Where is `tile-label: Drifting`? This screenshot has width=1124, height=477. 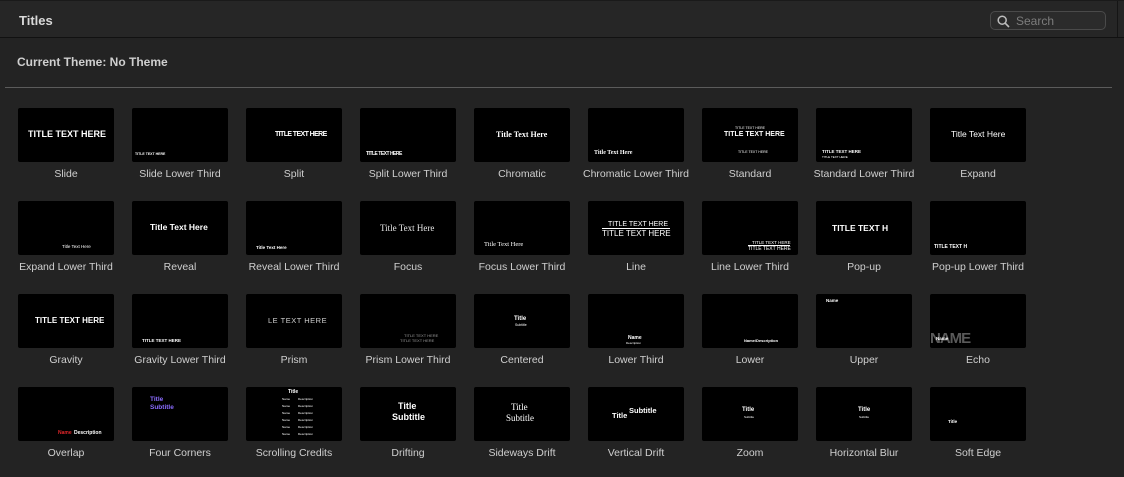 tile-label: Drifting is located at coordinates (408, 453).